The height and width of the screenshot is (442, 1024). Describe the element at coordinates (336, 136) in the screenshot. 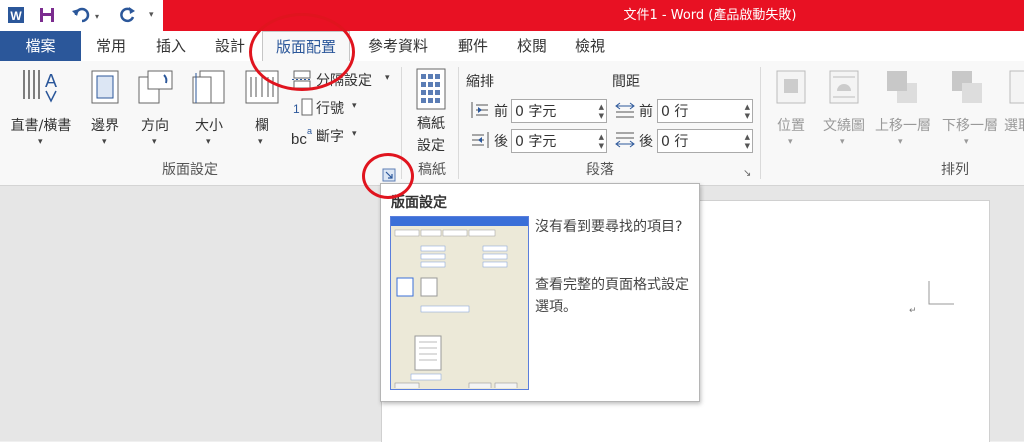

I see `hyphenation-button: 斷字` at that location.